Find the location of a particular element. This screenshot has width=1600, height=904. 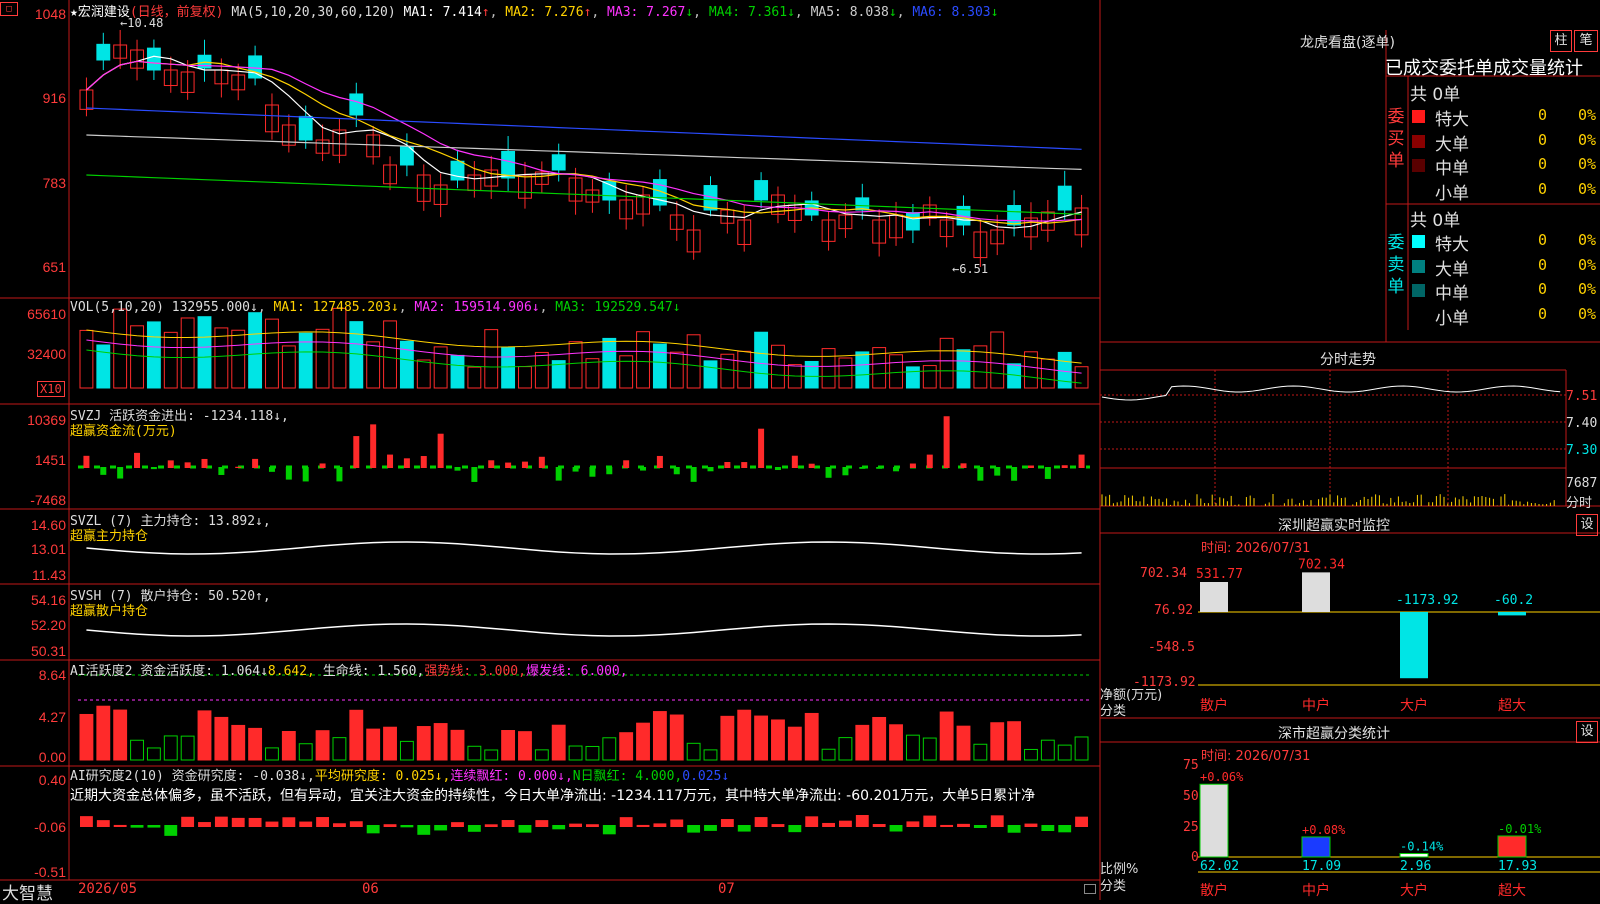

lock-icon is located at coordinates (1090, 889).